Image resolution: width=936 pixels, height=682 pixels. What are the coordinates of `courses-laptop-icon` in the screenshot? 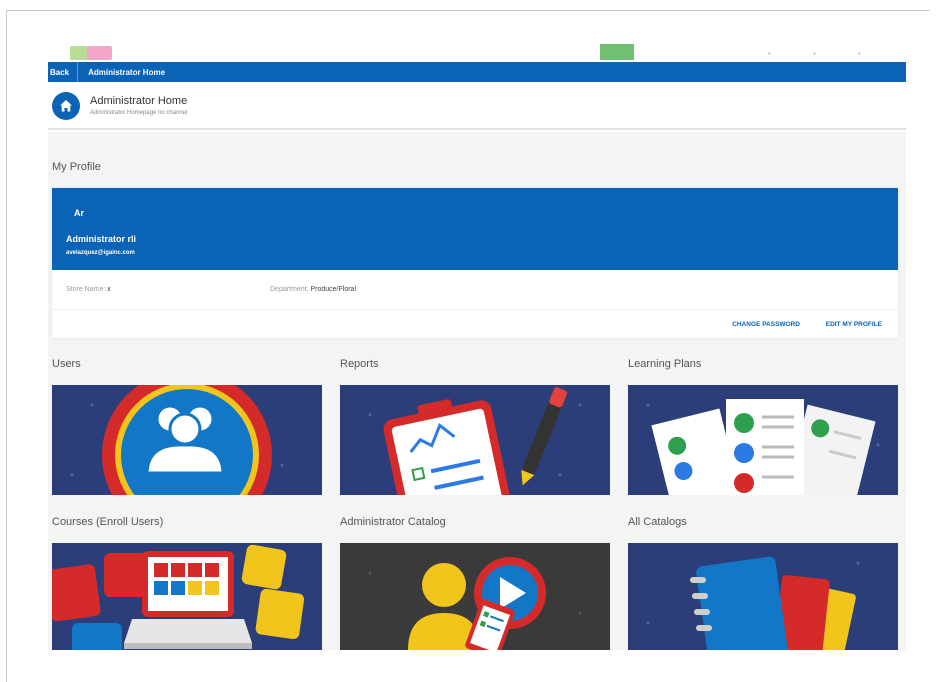 It's located at (187, 596).